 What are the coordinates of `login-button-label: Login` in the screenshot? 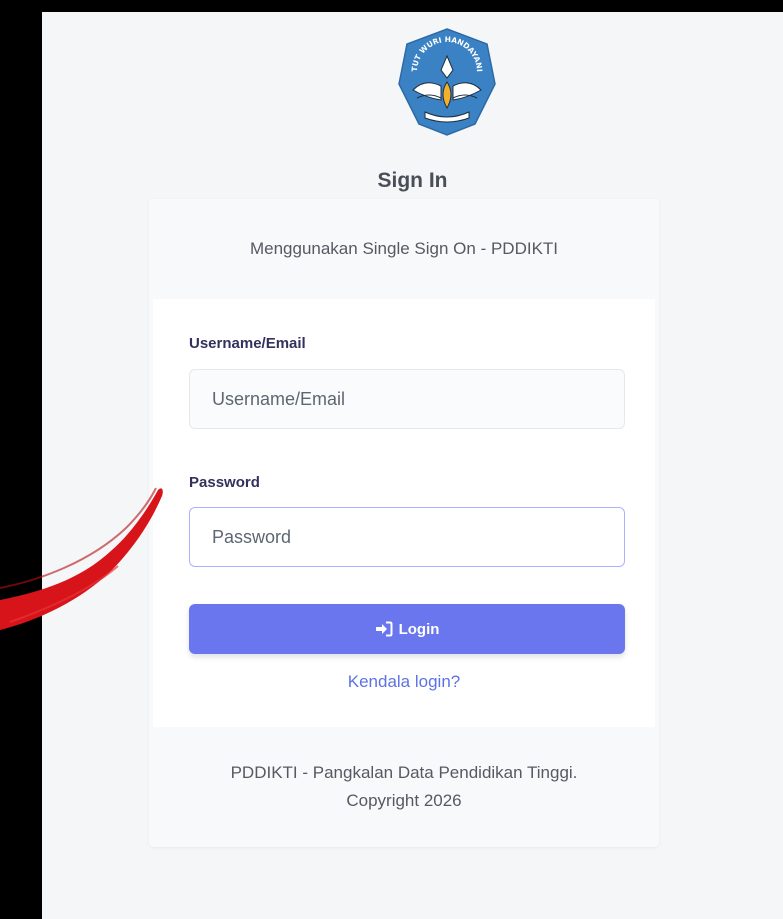 It's located at (419, 629).